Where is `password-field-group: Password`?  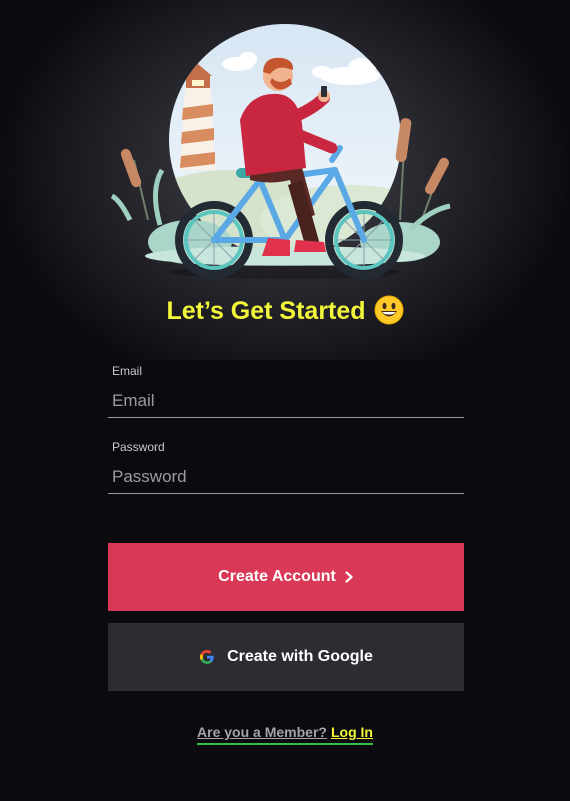
password-field-group: Password is located at coordinates (286, 467).